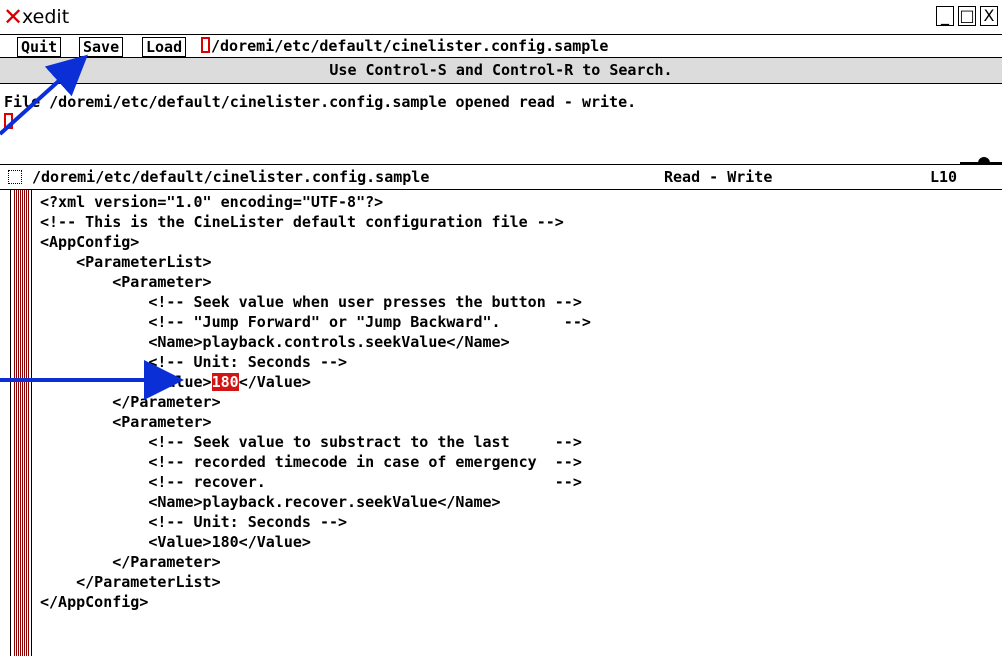 The width and height of the screenshot is (1002, 656). What do you see at coordinates (501, 17) in the screenshot?
I see `title-bar: ✕ xedit _ □ X` at bounding box center [501, 17].